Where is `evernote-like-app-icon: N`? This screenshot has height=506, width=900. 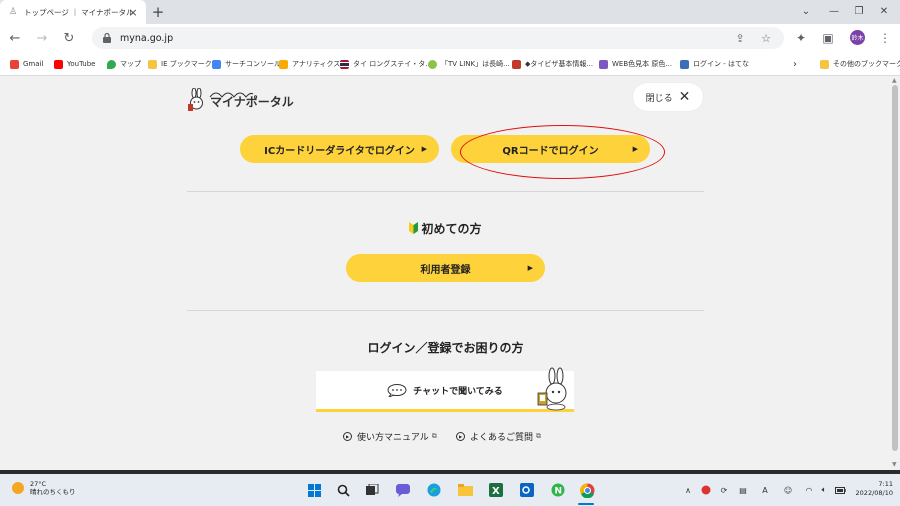
evernote-like-app-icon: N is located at coordinates (558, 490).